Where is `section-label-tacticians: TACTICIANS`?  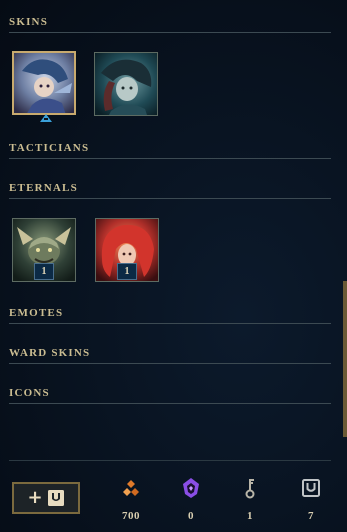 section-label-tacticians: TACTICIANS is located at coordinates (49, 148).